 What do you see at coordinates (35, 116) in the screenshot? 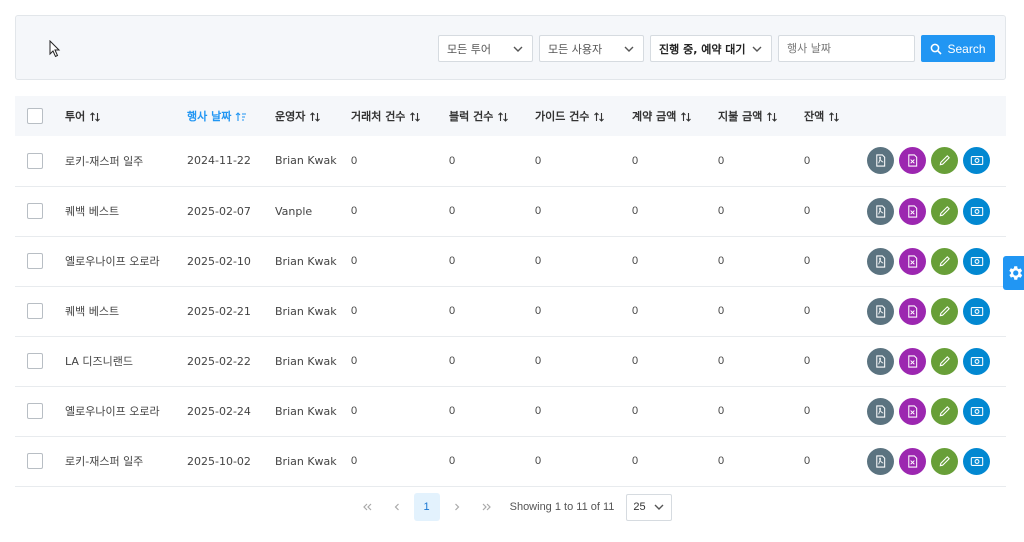
I see `select-all-checkbox` at bounding box center [35, 116].